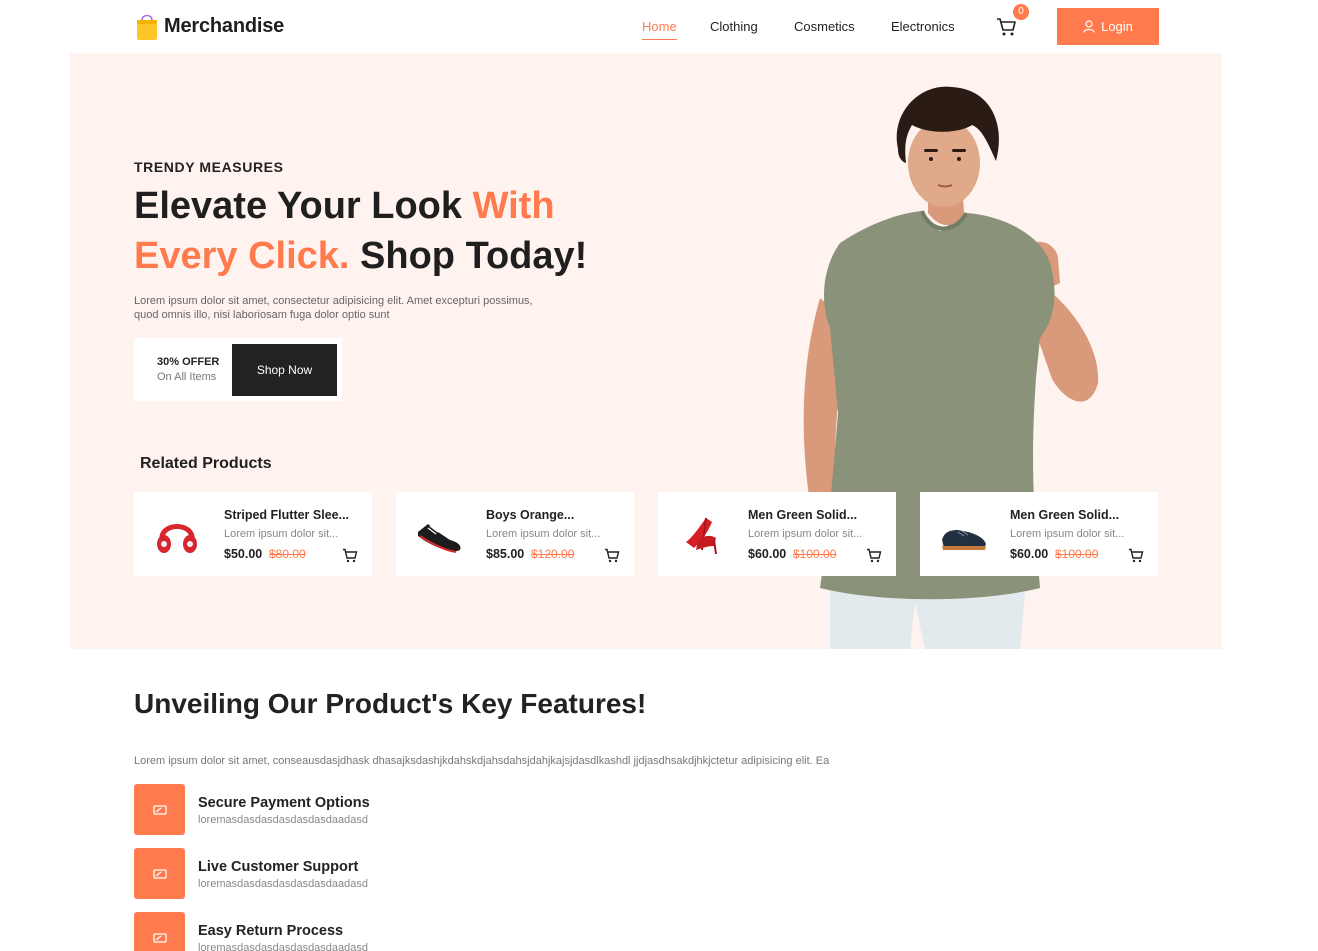  Describe the element at coordinates (159, 873) in the screenshot. I see `support-icon` at that location.